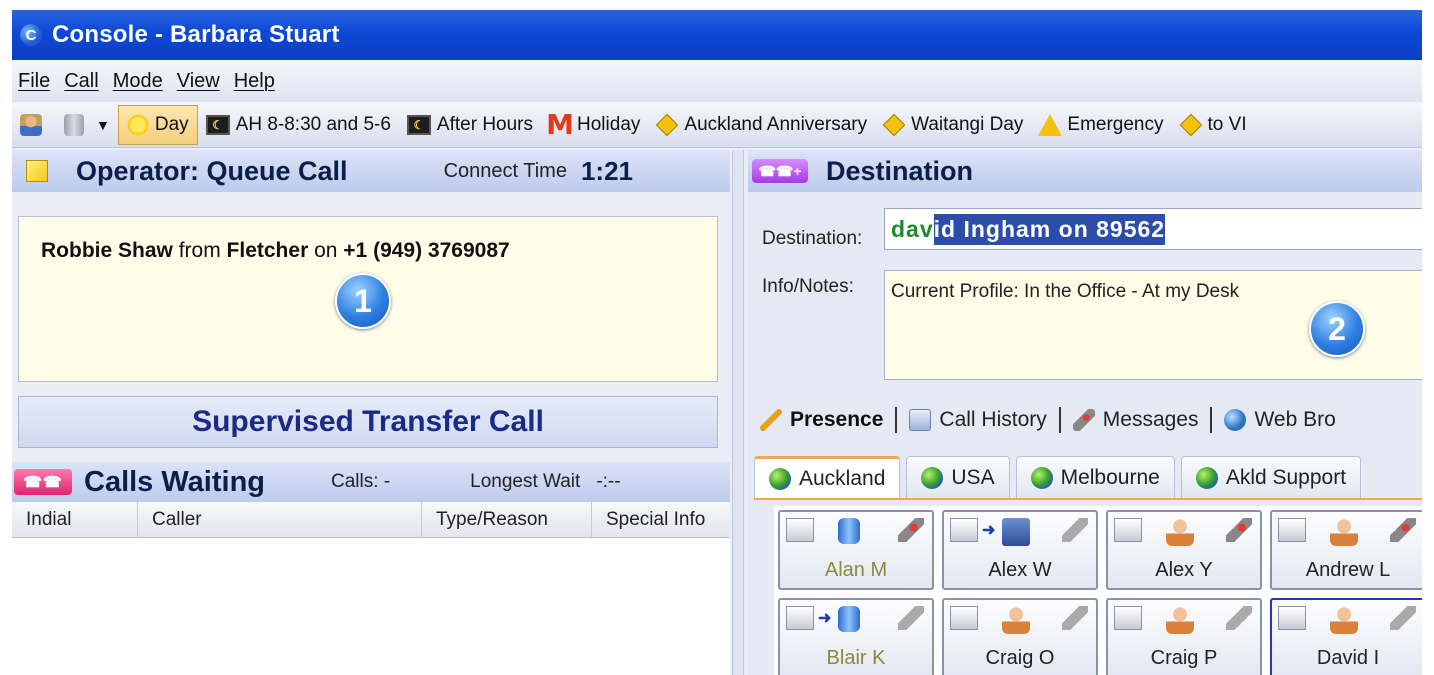 This screenshot has height=675, width=1434. Describe the element at coordinates (1286, 477) in the screenshot. I see `tab-label: Akld Support` at that location.